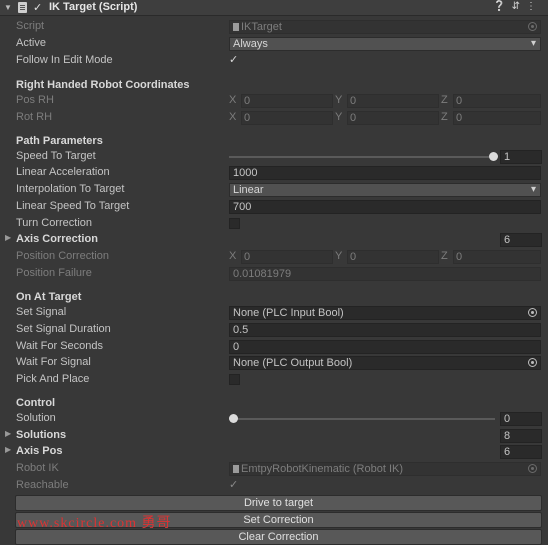  What do you see at coordinates (42, 485) in the screenshot?
I see `reachable-label: Reachable` at bounding box center [42, 485].